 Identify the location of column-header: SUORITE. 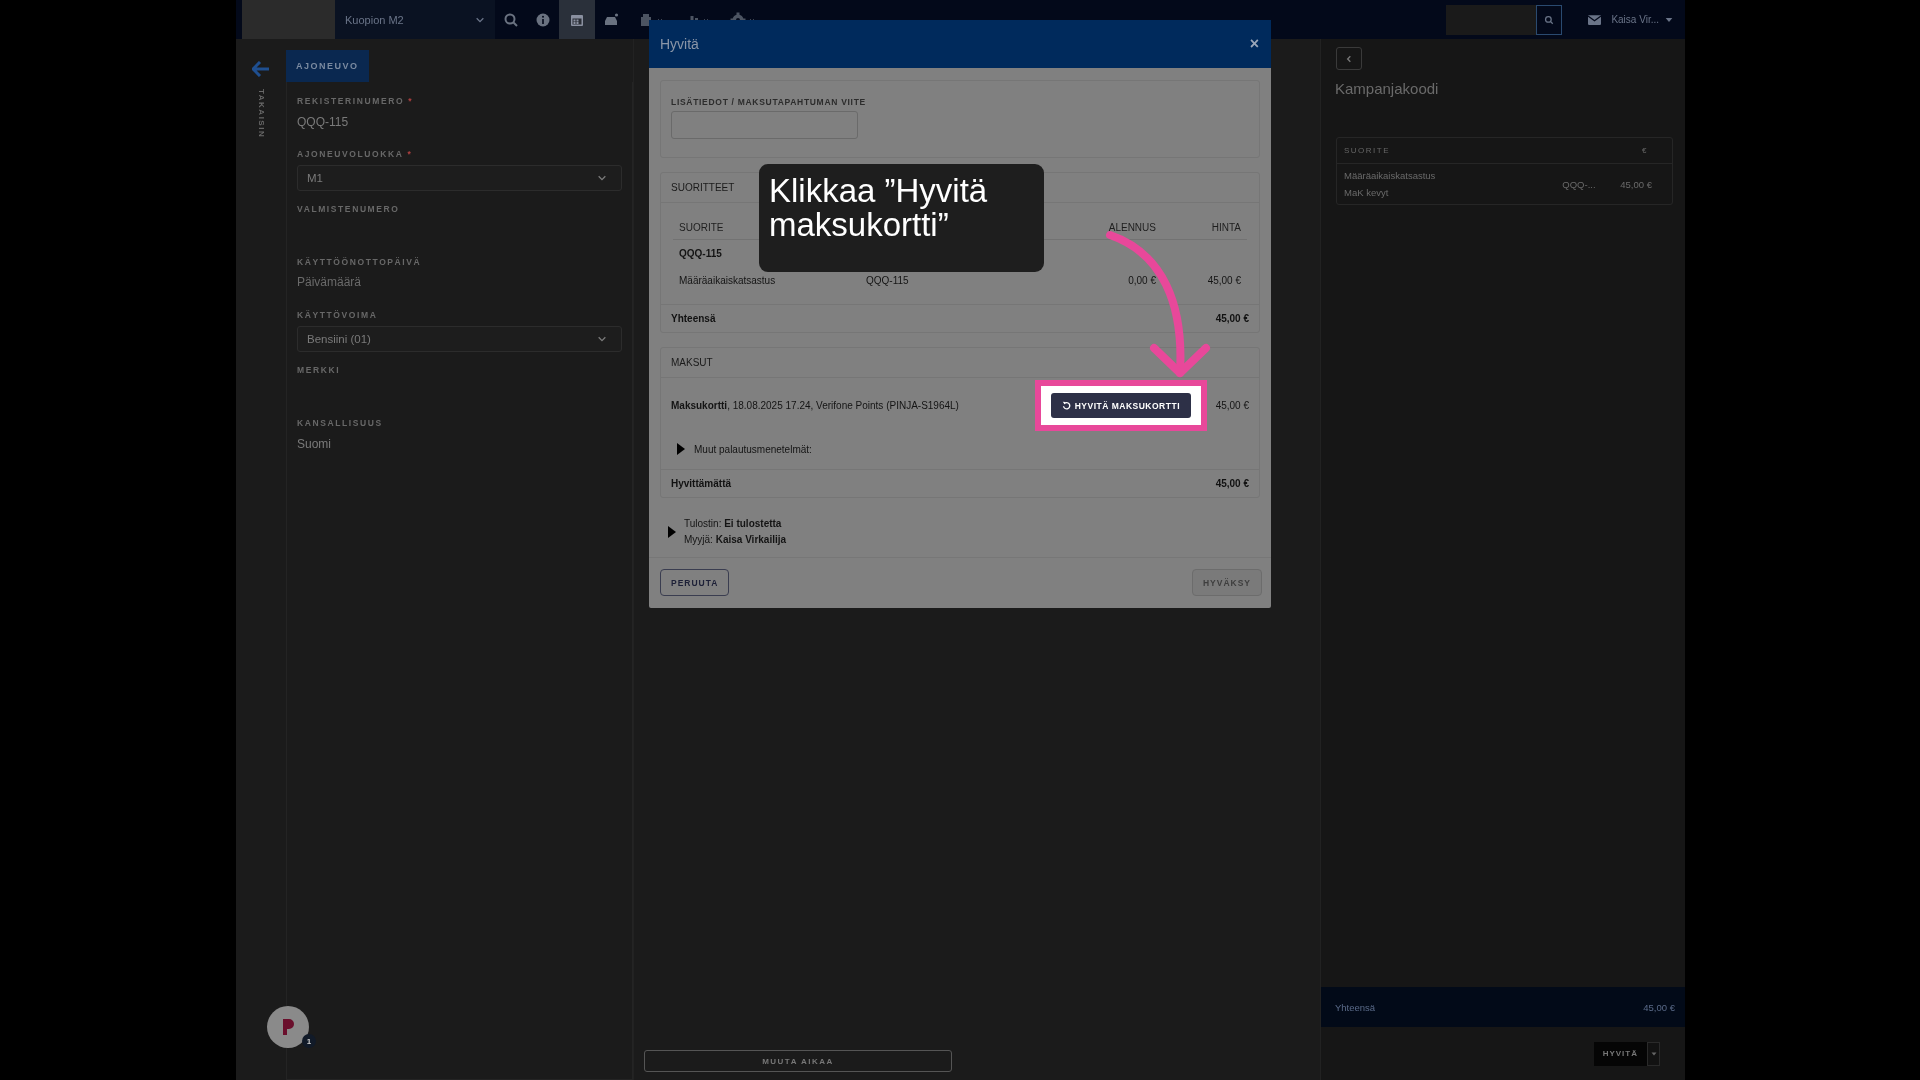
(1367, 150).